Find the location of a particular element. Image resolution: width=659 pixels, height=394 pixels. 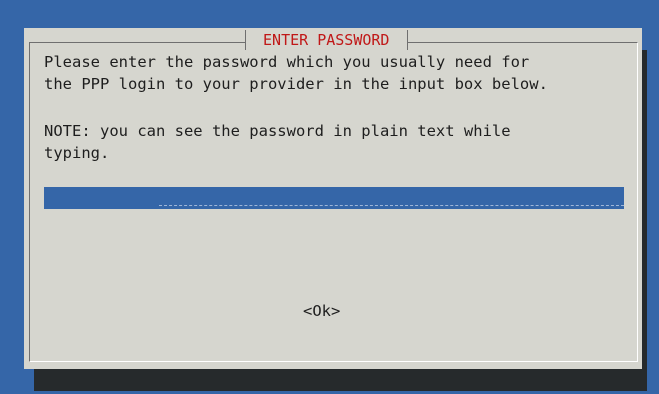

dialog-title: ENTER PASSWORD is located at coordinates (326, 40).